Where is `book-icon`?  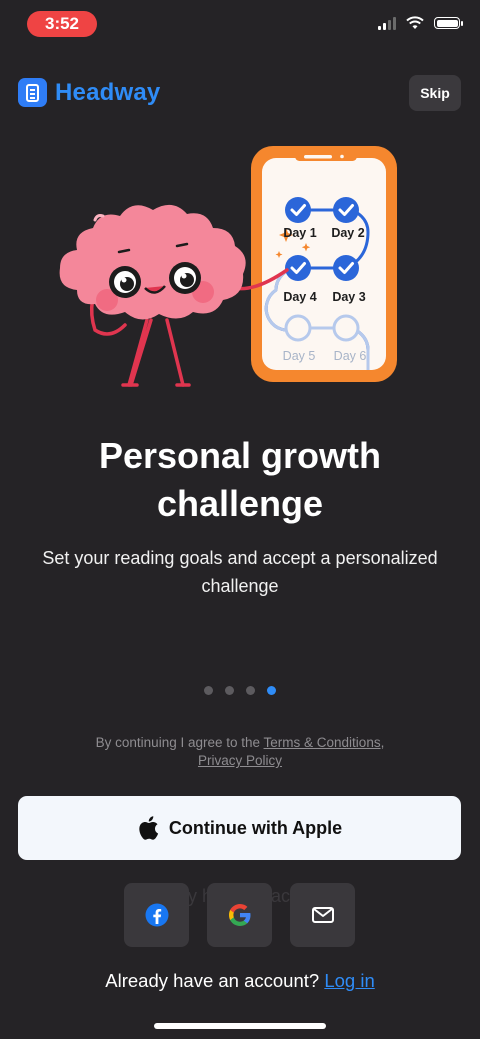 book-icon is located at coordinates (32, 92).